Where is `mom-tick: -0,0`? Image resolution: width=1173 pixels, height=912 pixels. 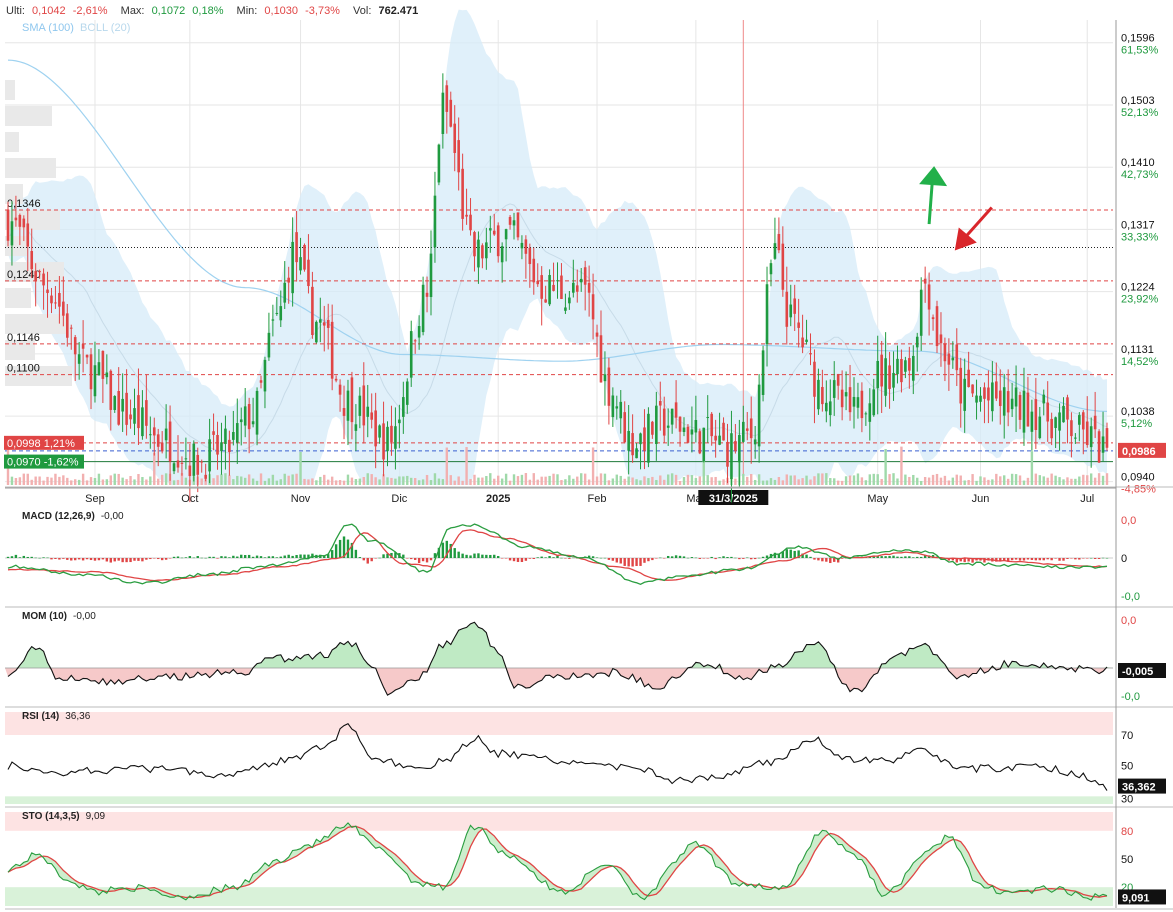
mom-tick: -0,0 is located at coordinates (1130, 697).